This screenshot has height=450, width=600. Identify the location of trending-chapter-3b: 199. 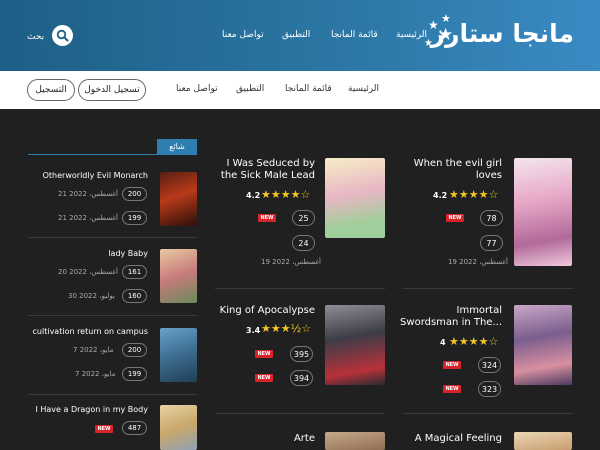
(134, 374).